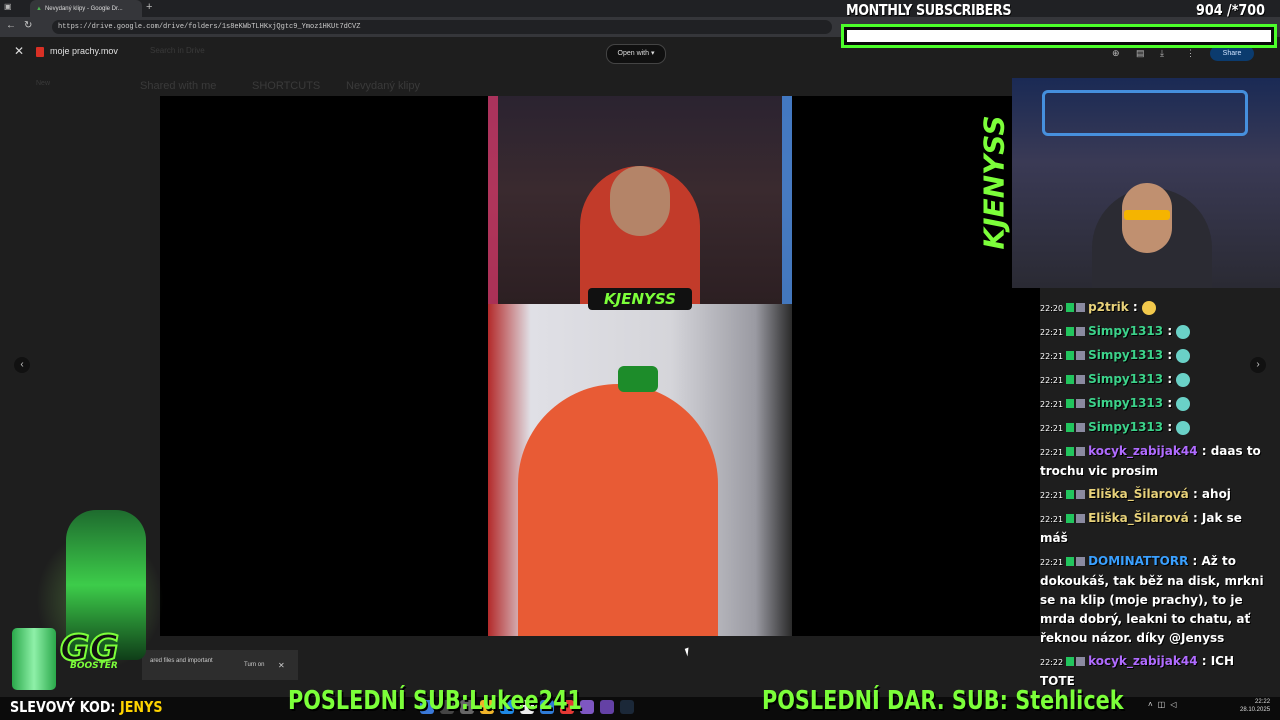  I want to click on system-tray: ˄ ◫ ◁, so click(1162, 704).